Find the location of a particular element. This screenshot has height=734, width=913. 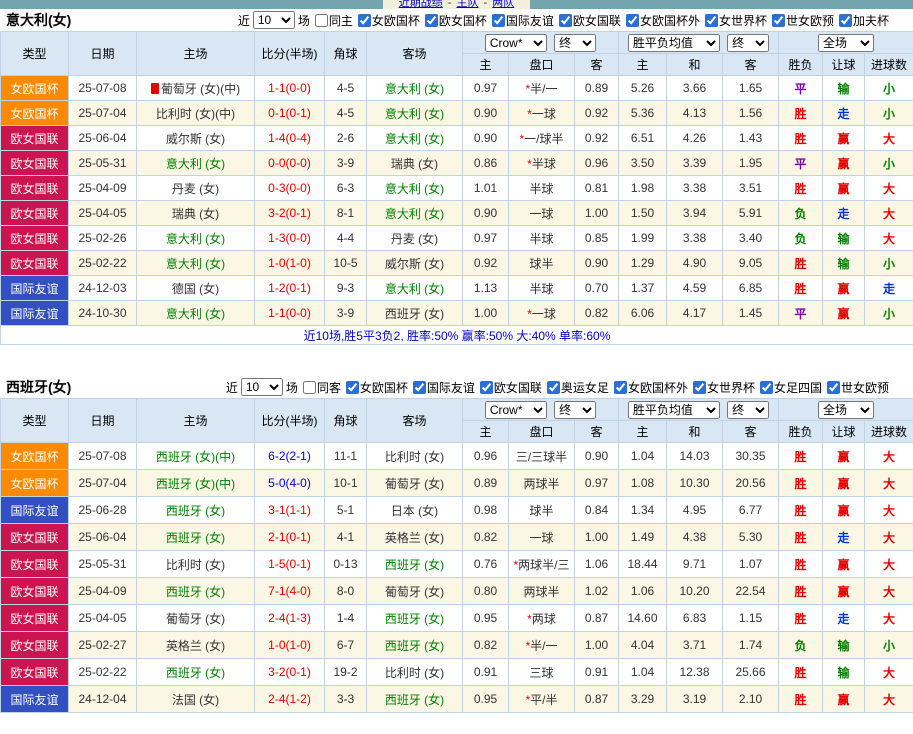

home-team-name: 葡萄牙 (女) is located at coordinates (195, 619).